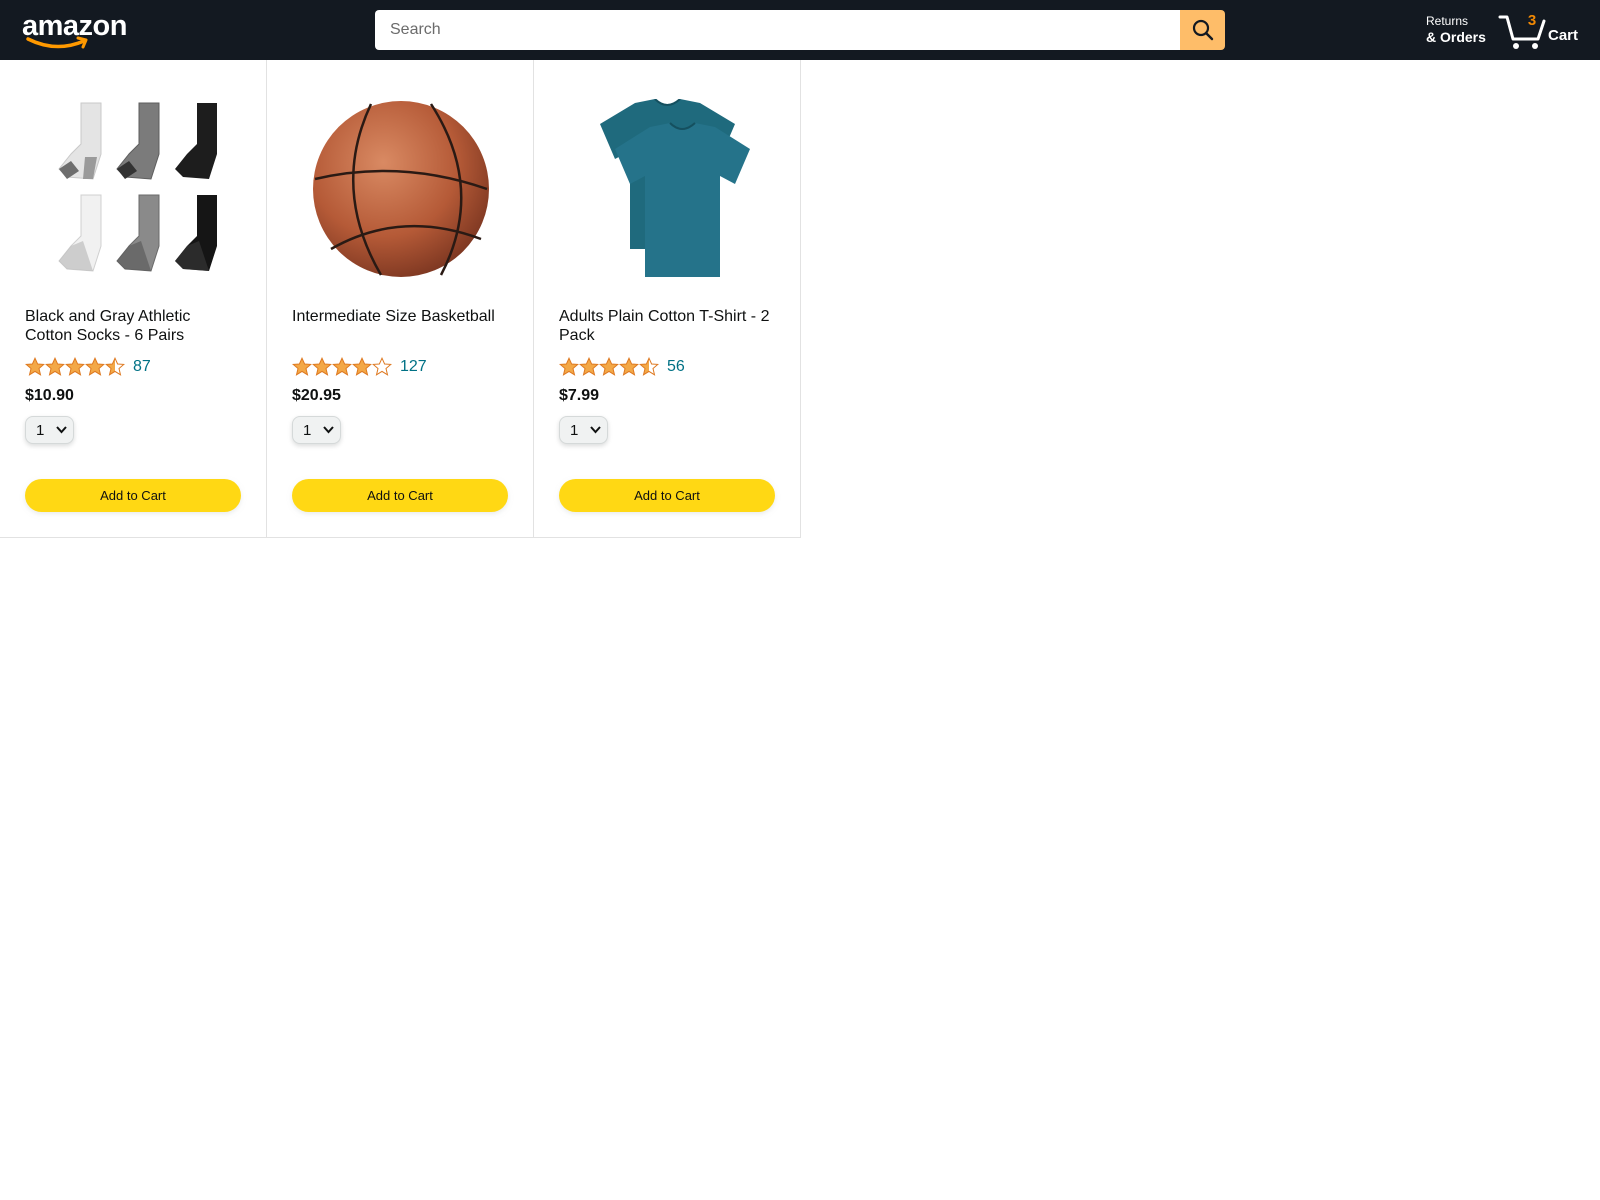 Image resolution: width=1600 pixels, height=1200 pixels. I want to click on basketball-illustration, so click(400, 188).